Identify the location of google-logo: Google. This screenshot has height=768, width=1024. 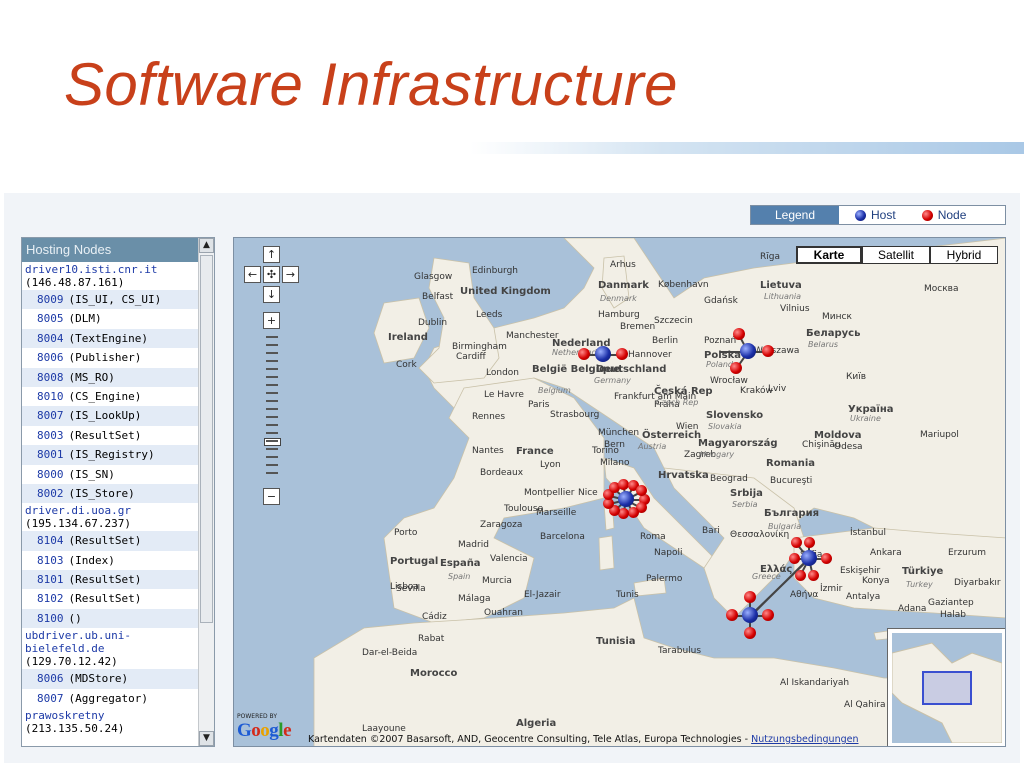
(264, 730).